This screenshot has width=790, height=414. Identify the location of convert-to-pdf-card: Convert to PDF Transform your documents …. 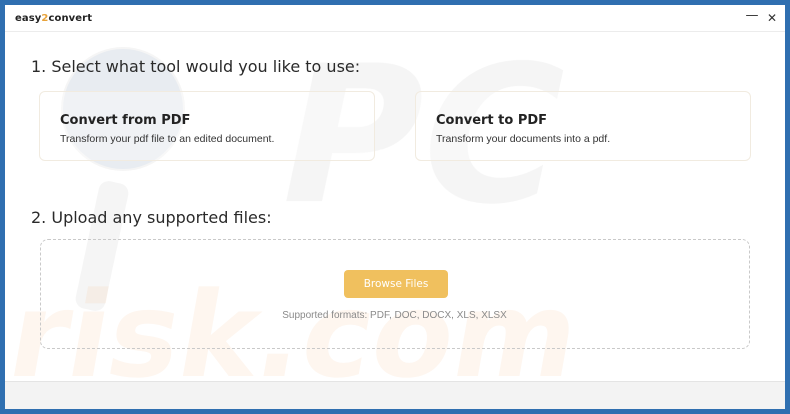
(583, 126).